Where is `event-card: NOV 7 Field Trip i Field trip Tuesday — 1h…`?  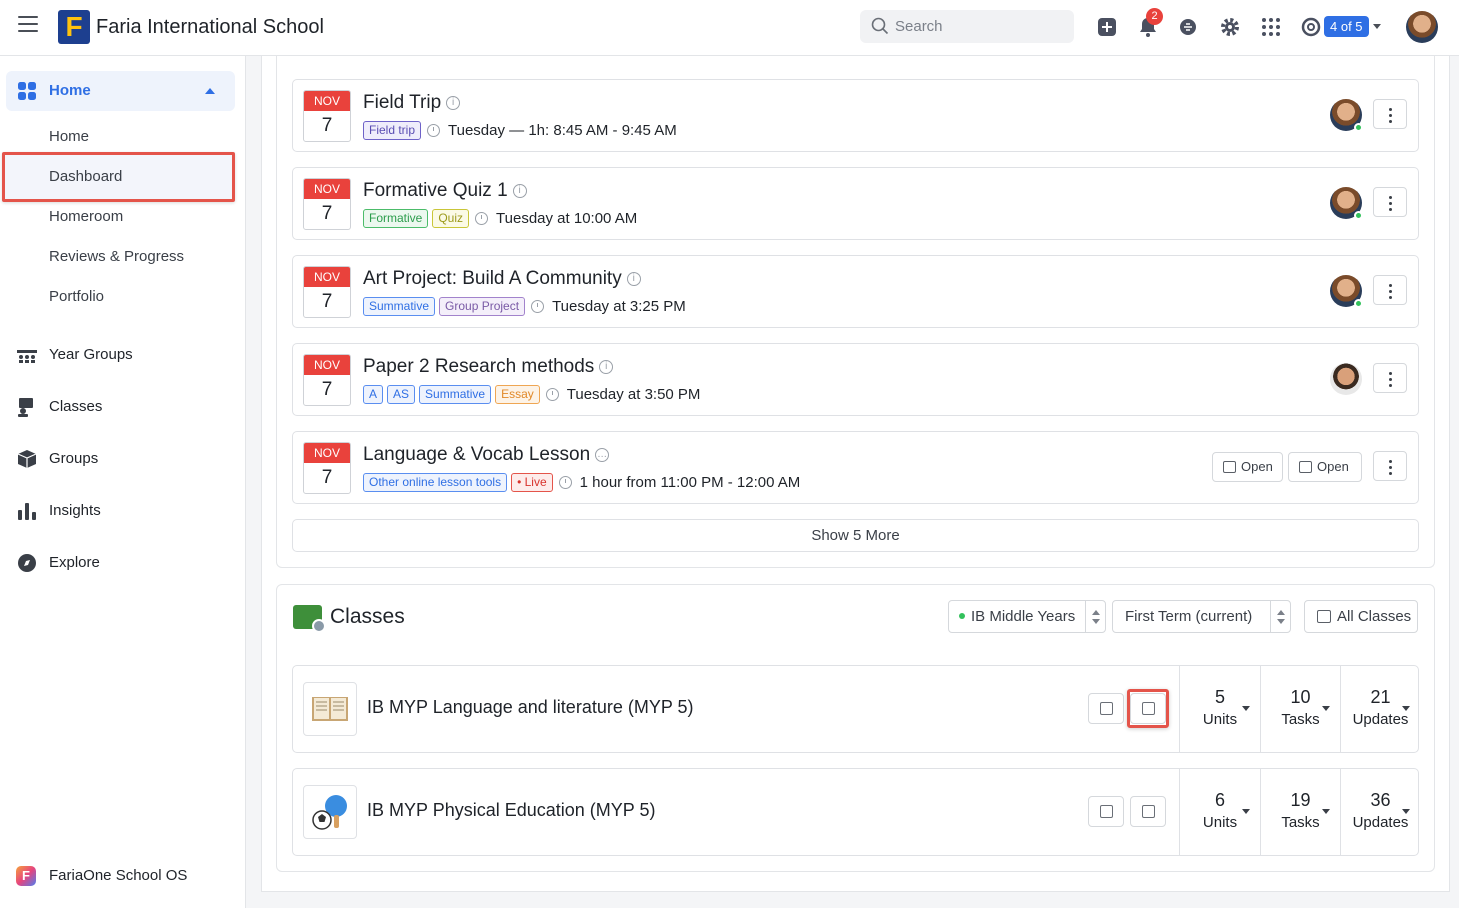
event-card: NOV 7 Field Trip i Field trip Tuesday — 1h… is located at coordinates (855, 115).